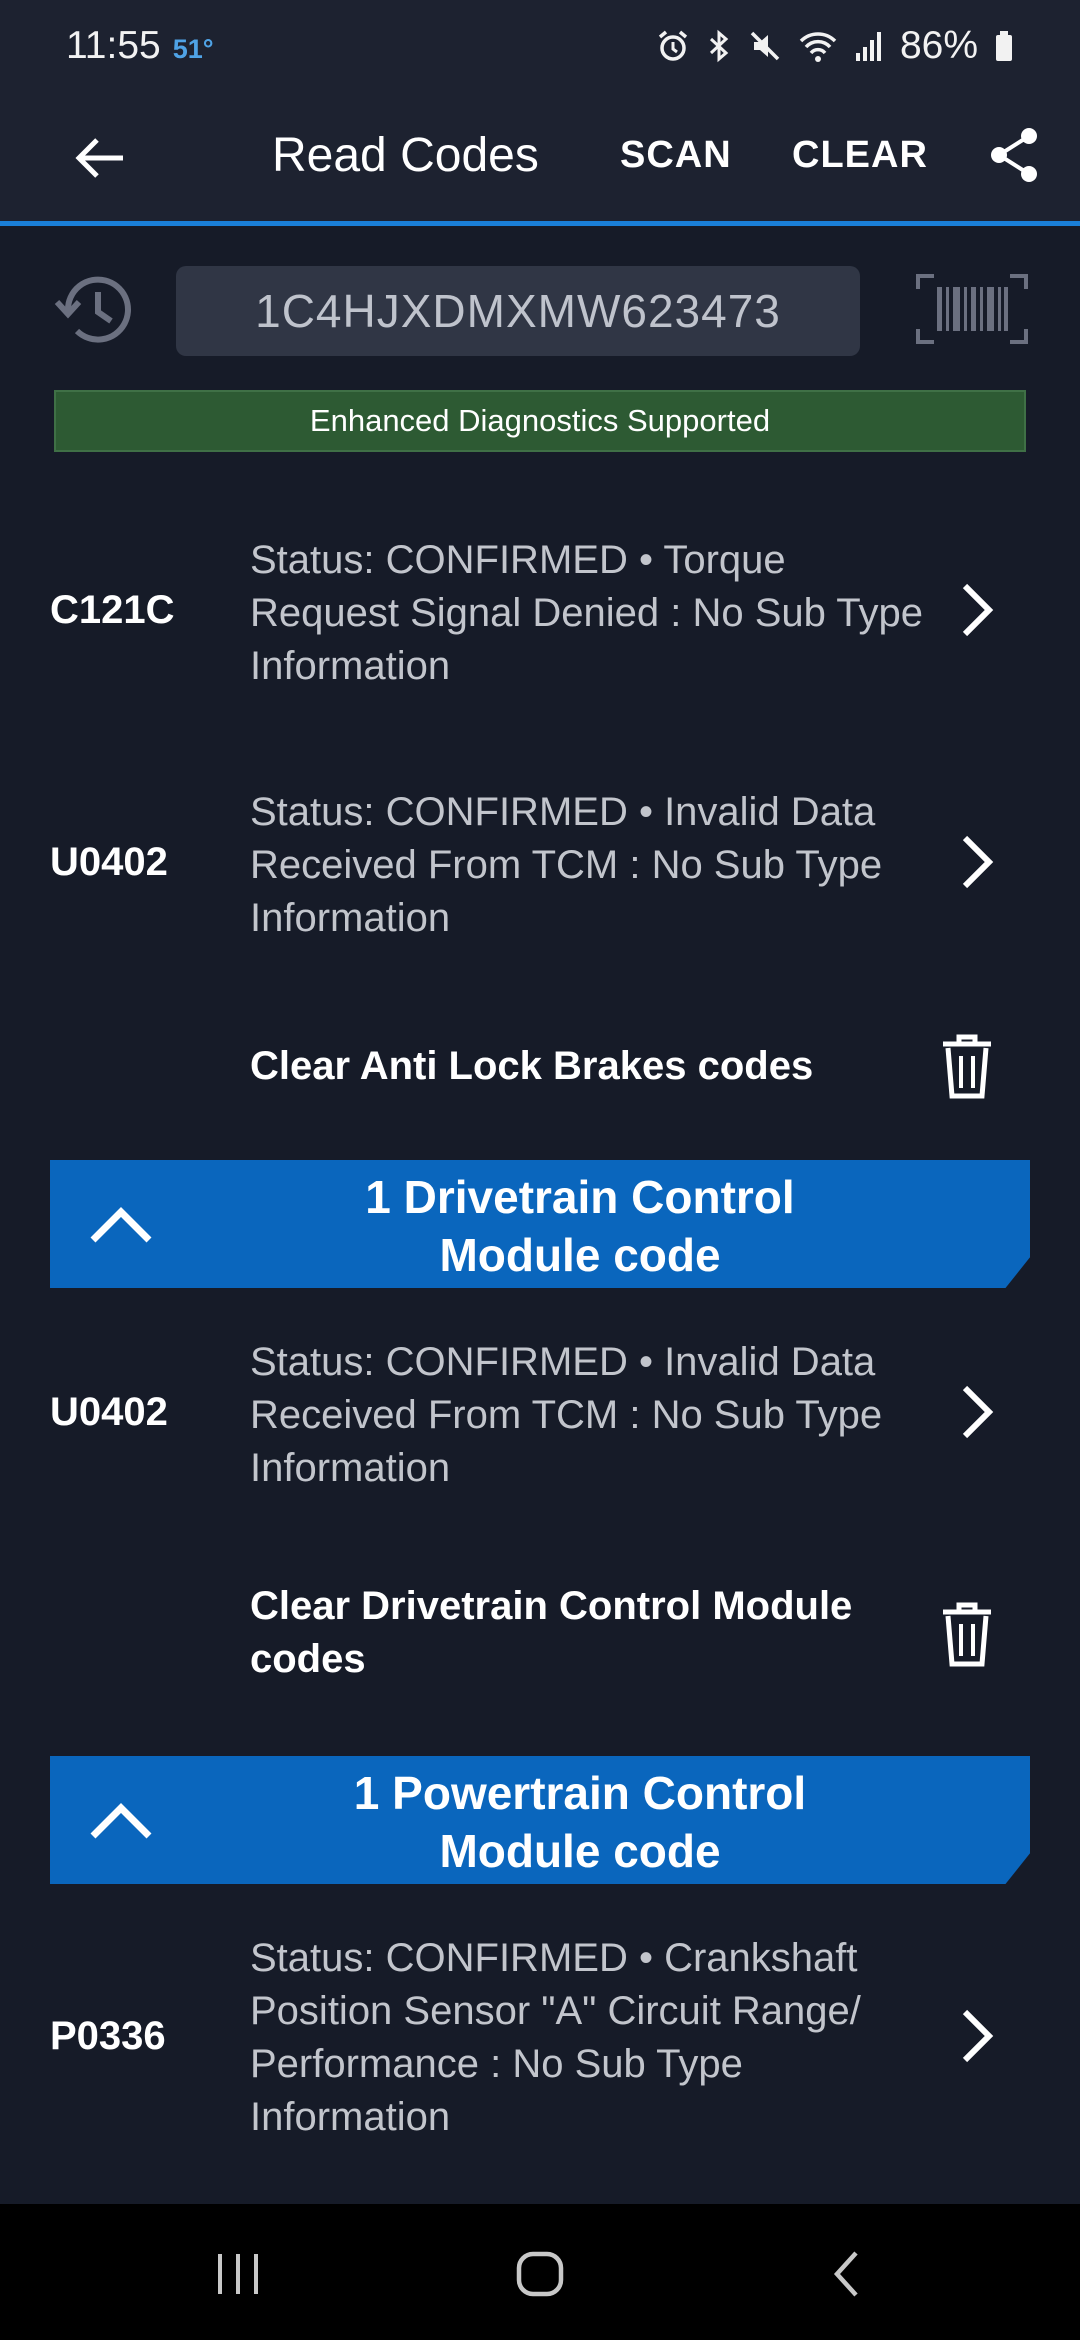 This screenshot has height=2340, width=1080. What do you see at coordinates (112, 610) in the screenshot?
I see `dtc-code: C121C` at bounding box center [112, 610].